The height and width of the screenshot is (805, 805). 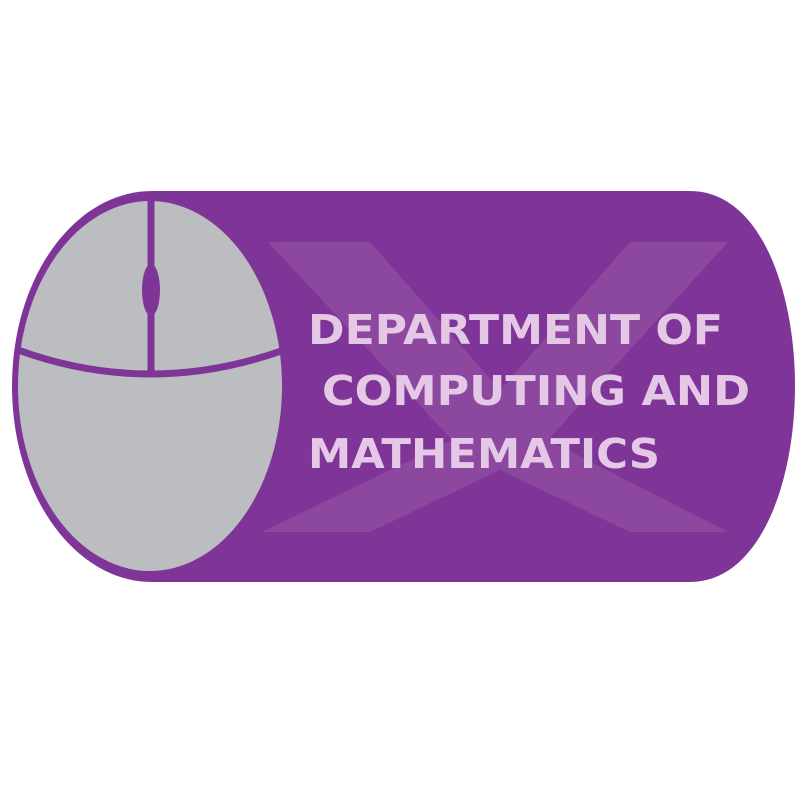 What do you see at coordinates (484, 454) in the screenshot?
I see `logo-text-line-3: MATHEMATICS` at bounding box center [484, 454].